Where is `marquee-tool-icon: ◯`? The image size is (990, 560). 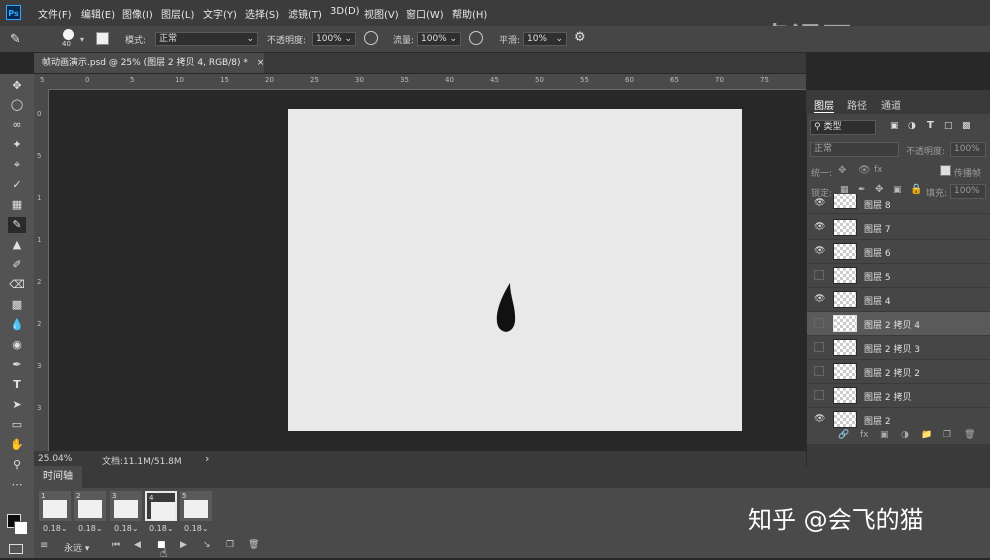
marquee-tool-icon: ◯ is located at coordinates (17, 105).